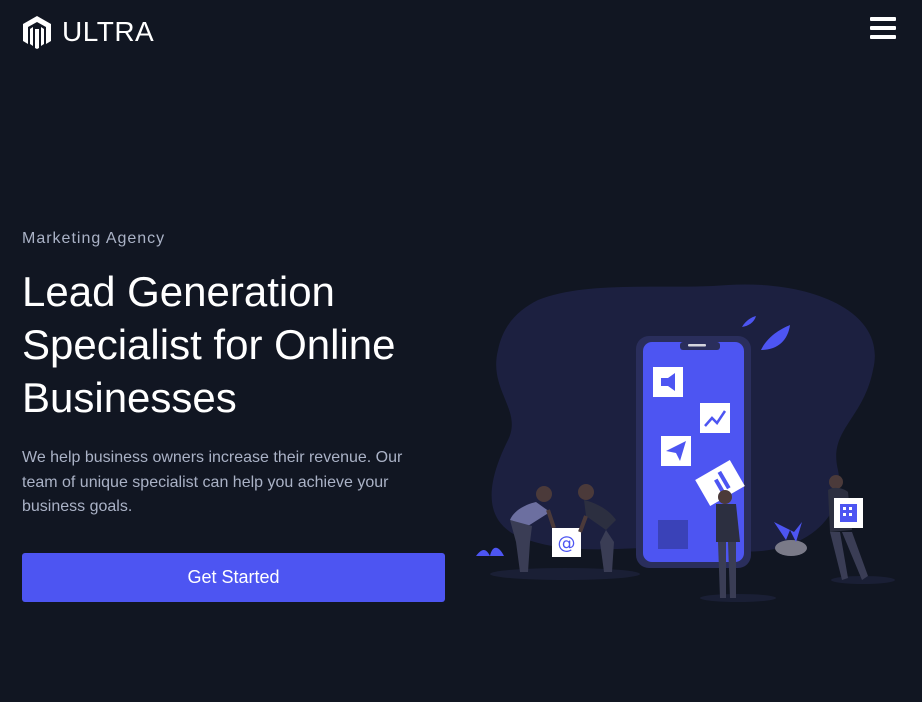  I want to click on logo-icon, so click(37, 32).